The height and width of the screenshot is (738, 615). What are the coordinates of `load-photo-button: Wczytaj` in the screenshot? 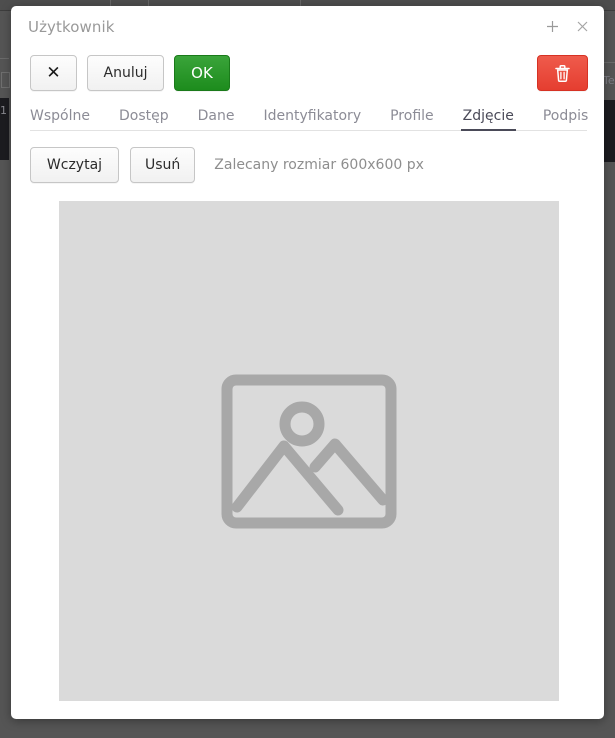 It's located at (74, 165).